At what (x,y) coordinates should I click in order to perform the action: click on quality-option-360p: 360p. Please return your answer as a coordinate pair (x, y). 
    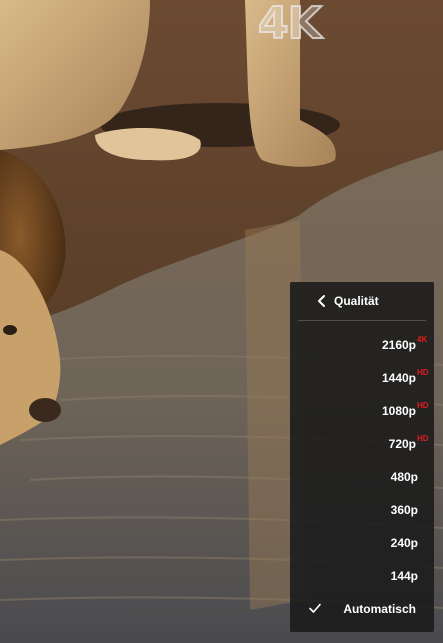
    Looking at the image, I should click on (362, 509).